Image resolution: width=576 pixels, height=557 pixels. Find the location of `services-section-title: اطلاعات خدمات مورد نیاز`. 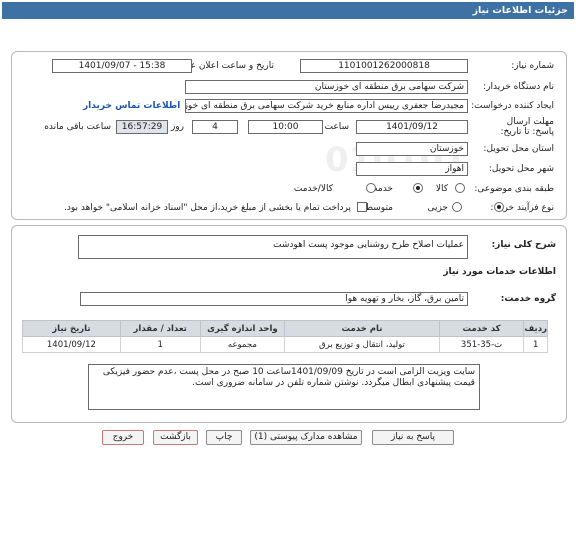

services-section-title: اطلاعات خدمات مورد نیاز is located at coordinates (499, 272).